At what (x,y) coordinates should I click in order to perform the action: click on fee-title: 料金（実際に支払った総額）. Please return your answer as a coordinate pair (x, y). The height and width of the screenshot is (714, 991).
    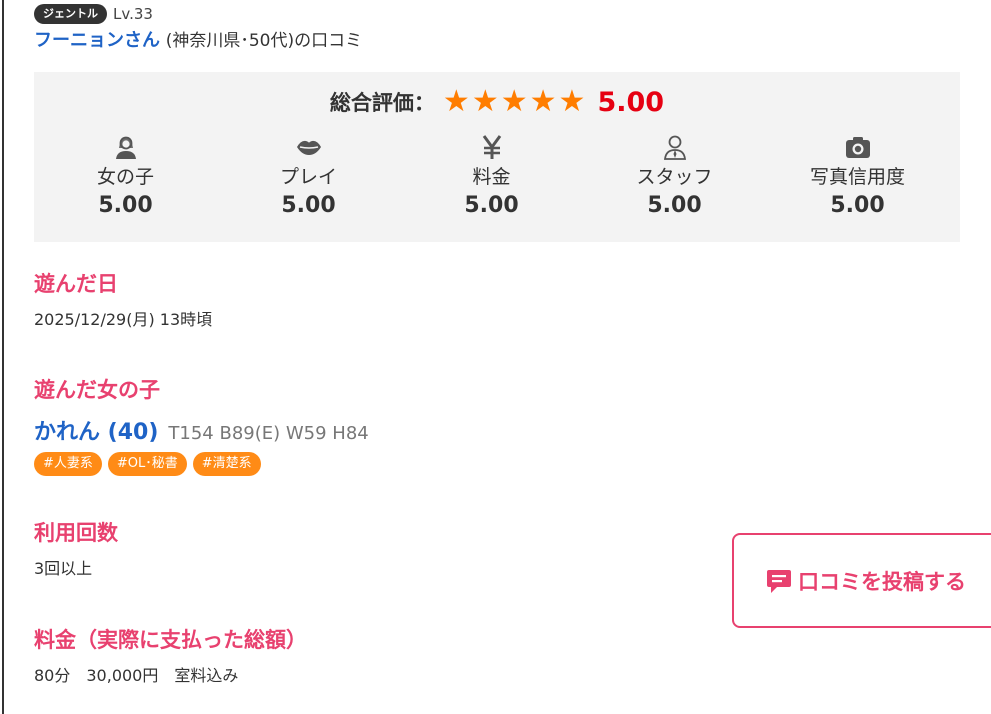
    Looking at the image, I should click on (170, 640).